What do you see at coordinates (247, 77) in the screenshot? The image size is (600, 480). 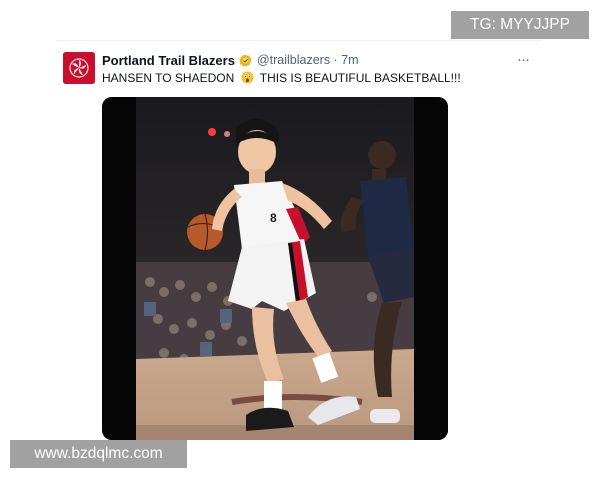 I see `astonished-face-emoji-icon` at bounding box center [247, 77].